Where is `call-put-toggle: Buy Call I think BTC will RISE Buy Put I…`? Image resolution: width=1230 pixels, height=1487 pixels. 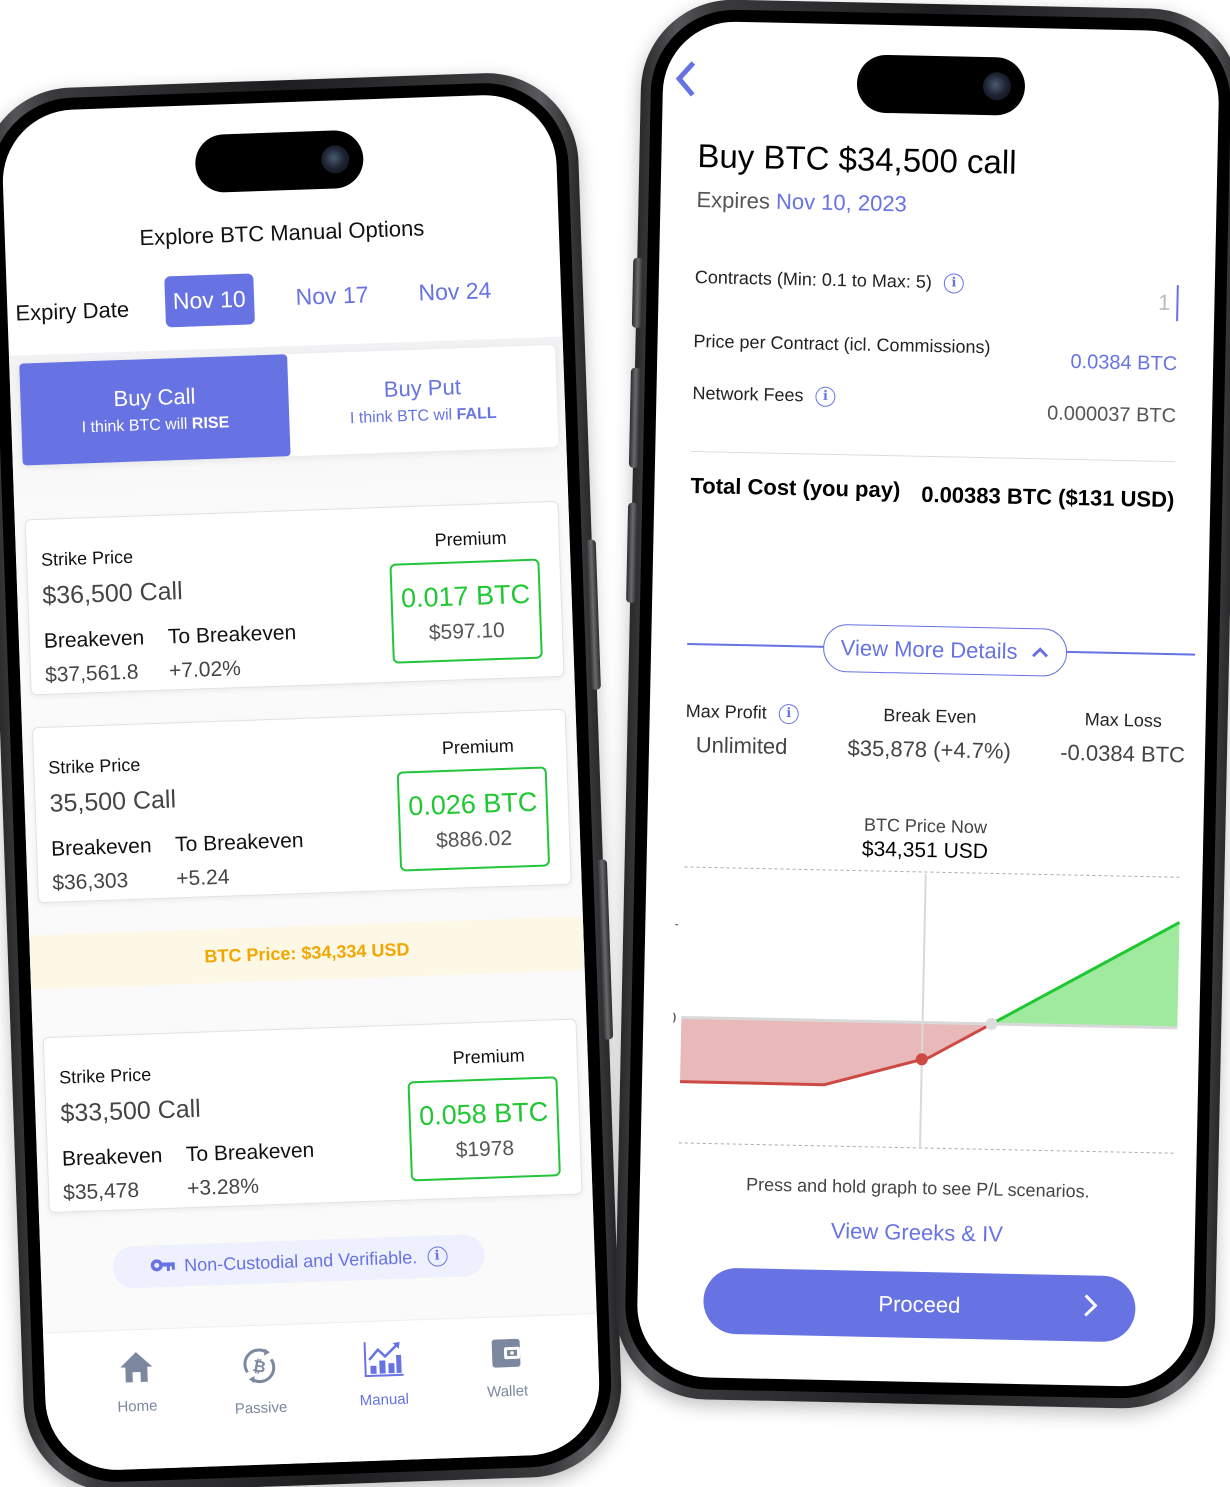
call-put-toggle: Buy Call I think BTC will RISE Buy Put I… is located at coordinates (289, 405).